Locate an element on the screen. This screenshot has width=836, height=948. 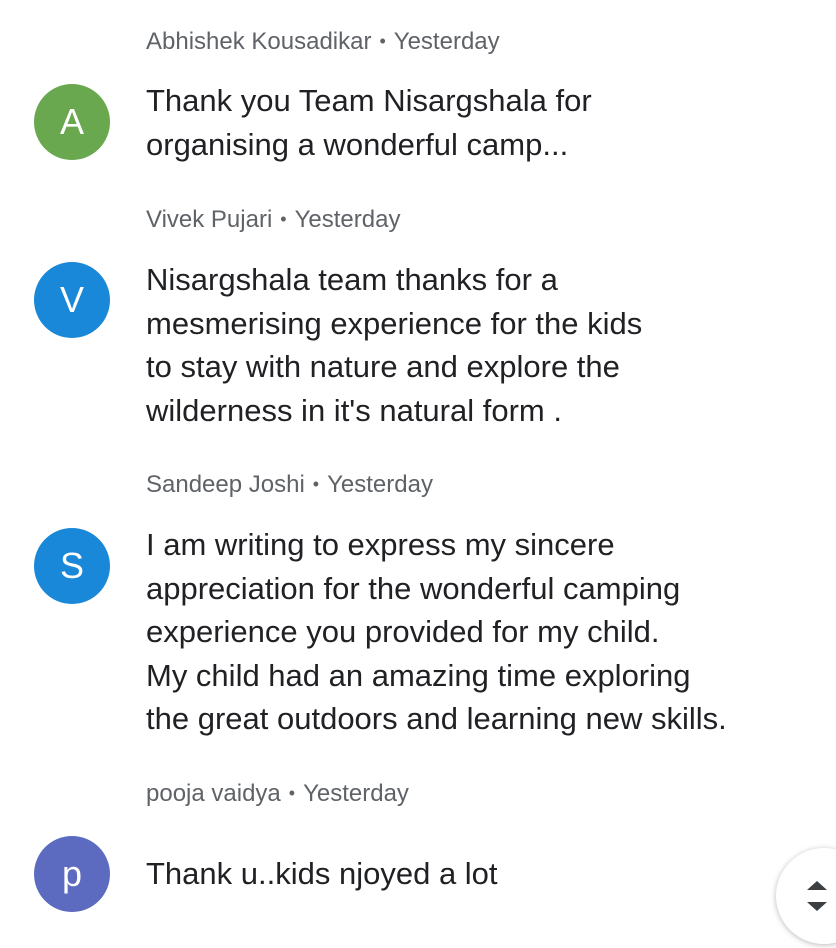
comment-author: Vivek Pujari is located at coordinates (209, 219).